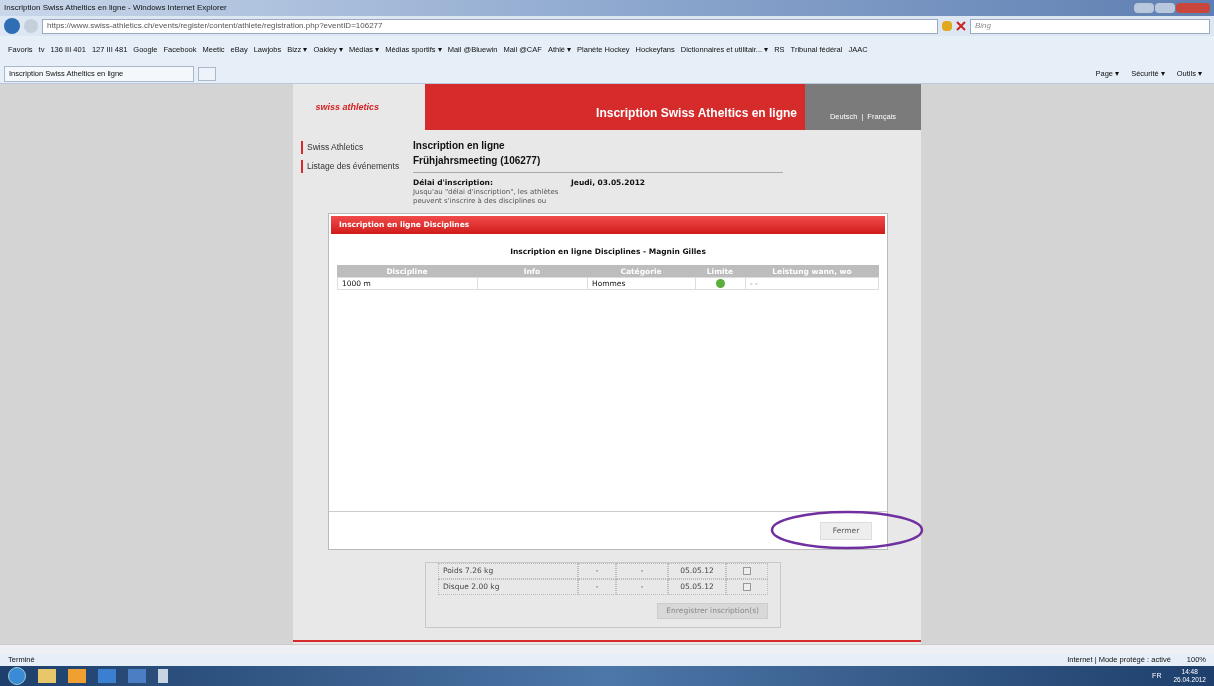  What do you see at coordinates (346, 107) in the screenshot?
I see `logo: swiss athletics` at bounding box center [346, 107].